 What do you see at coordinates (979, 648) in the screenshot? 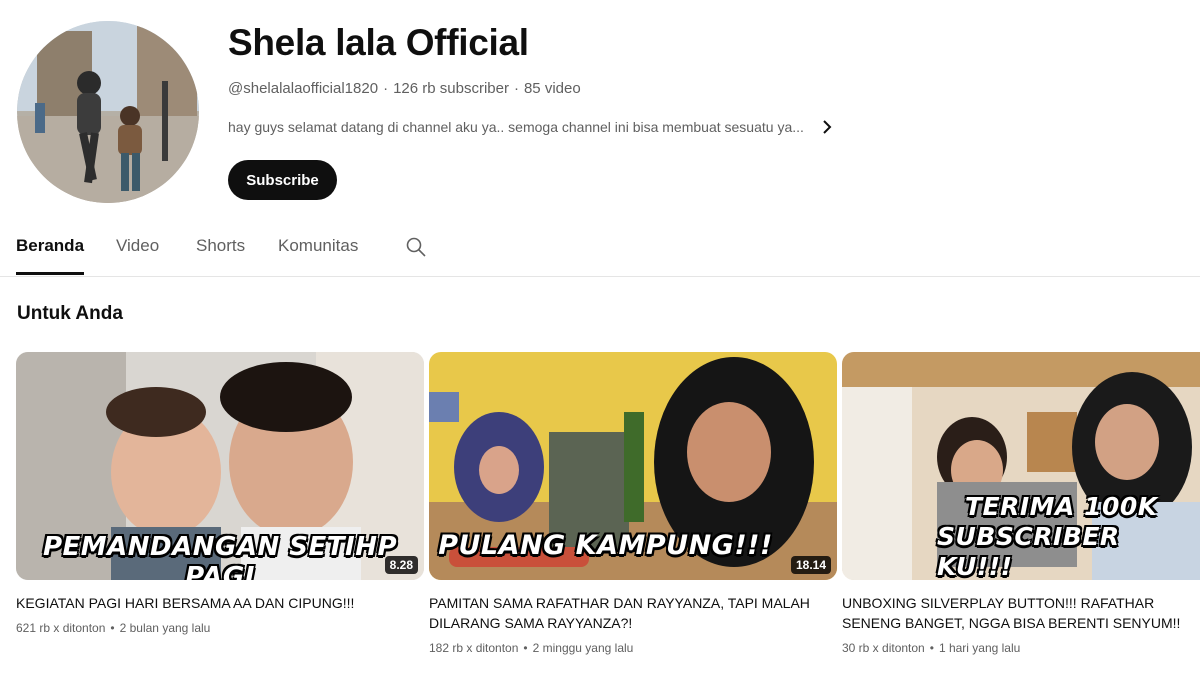
I see `upload-age: 1 hari yang lalu` at bounding box center [979, 648].